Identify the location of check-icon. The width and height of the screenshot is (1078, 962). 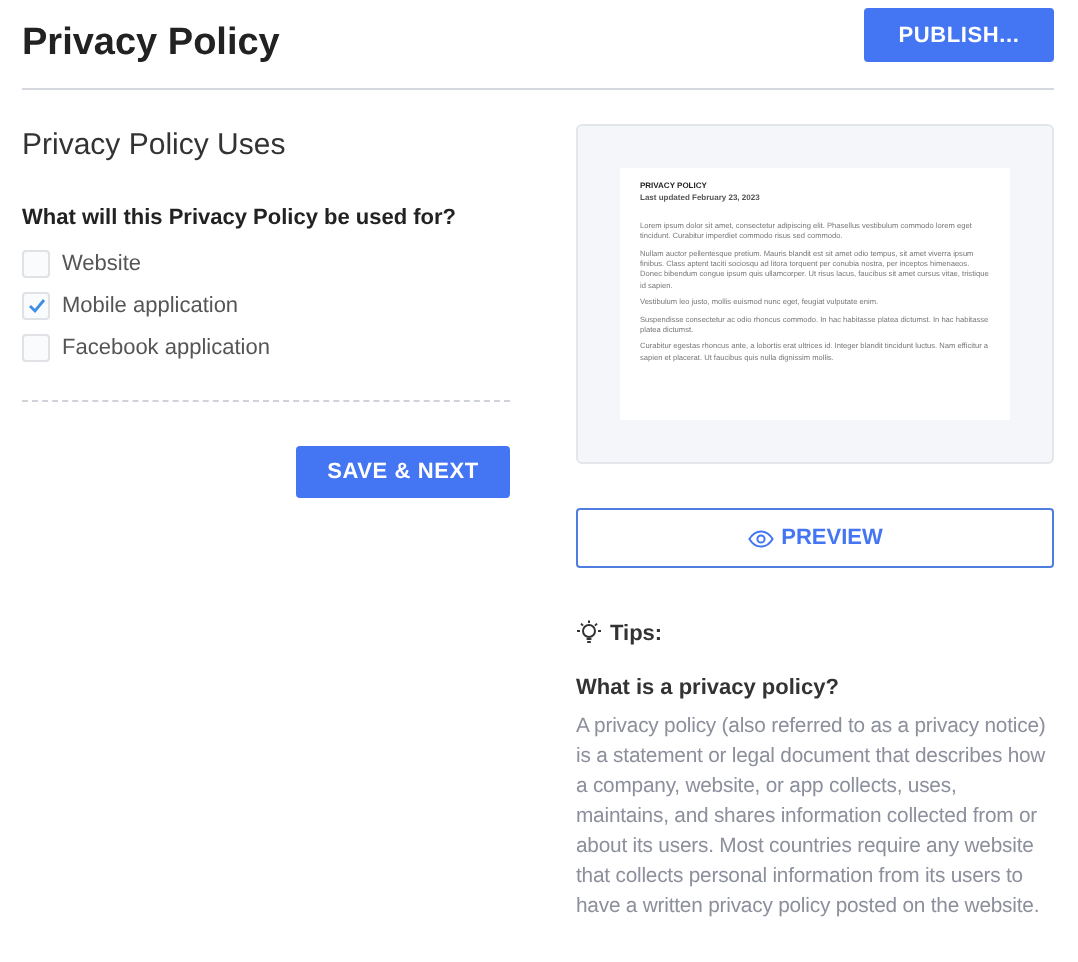
(36, 305).